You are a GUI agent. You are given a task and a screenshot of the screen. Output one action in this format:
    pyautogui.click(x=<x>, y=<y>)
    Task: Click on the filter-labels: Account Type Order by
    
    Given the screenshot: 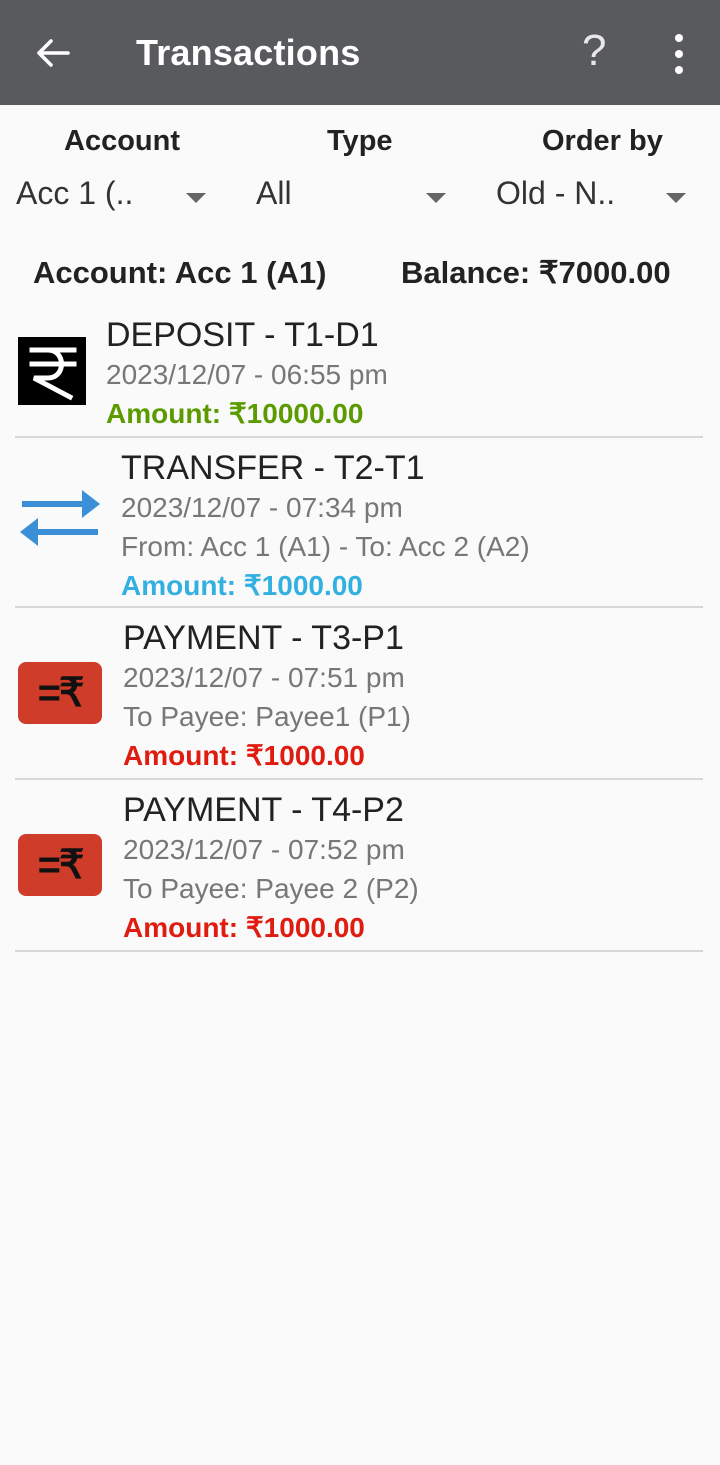 What is the action you would take?
    pyautogui.click(x=360, y=136)
    